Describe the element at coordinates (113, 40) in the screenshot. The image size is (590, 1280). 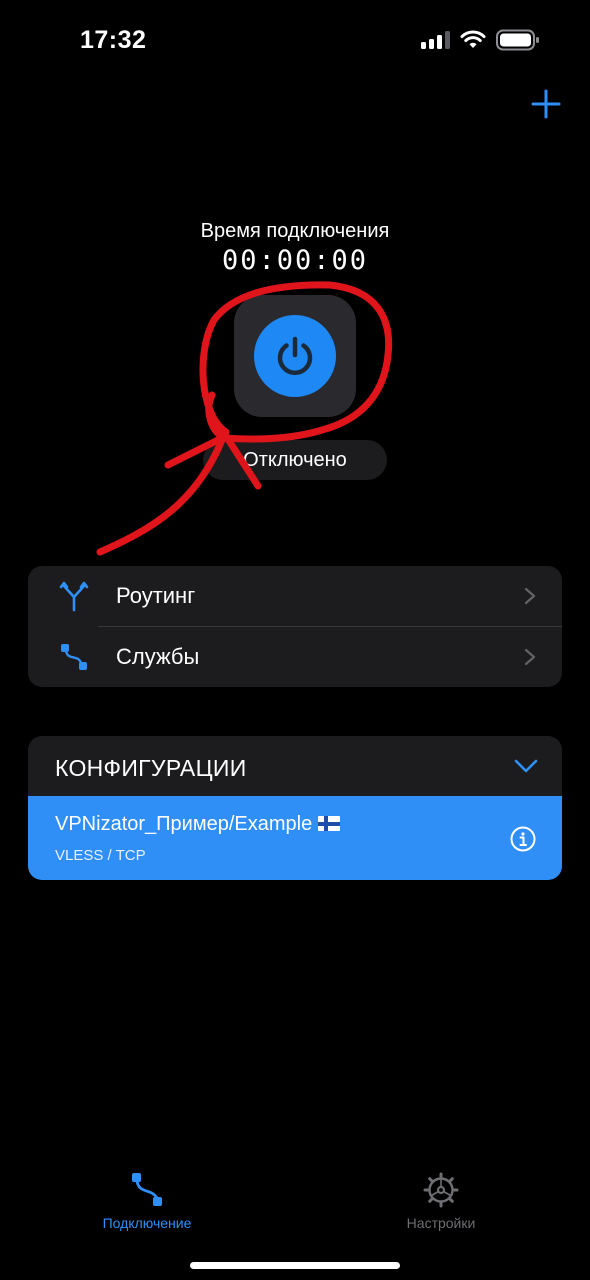
I see `status-time: 17:32` at that location.